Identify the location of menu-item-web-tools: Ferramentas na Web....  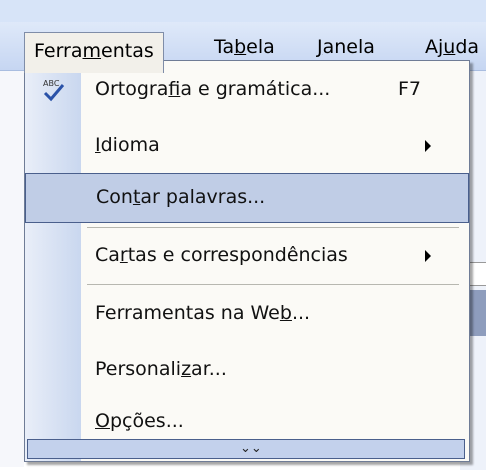
(247, 314).